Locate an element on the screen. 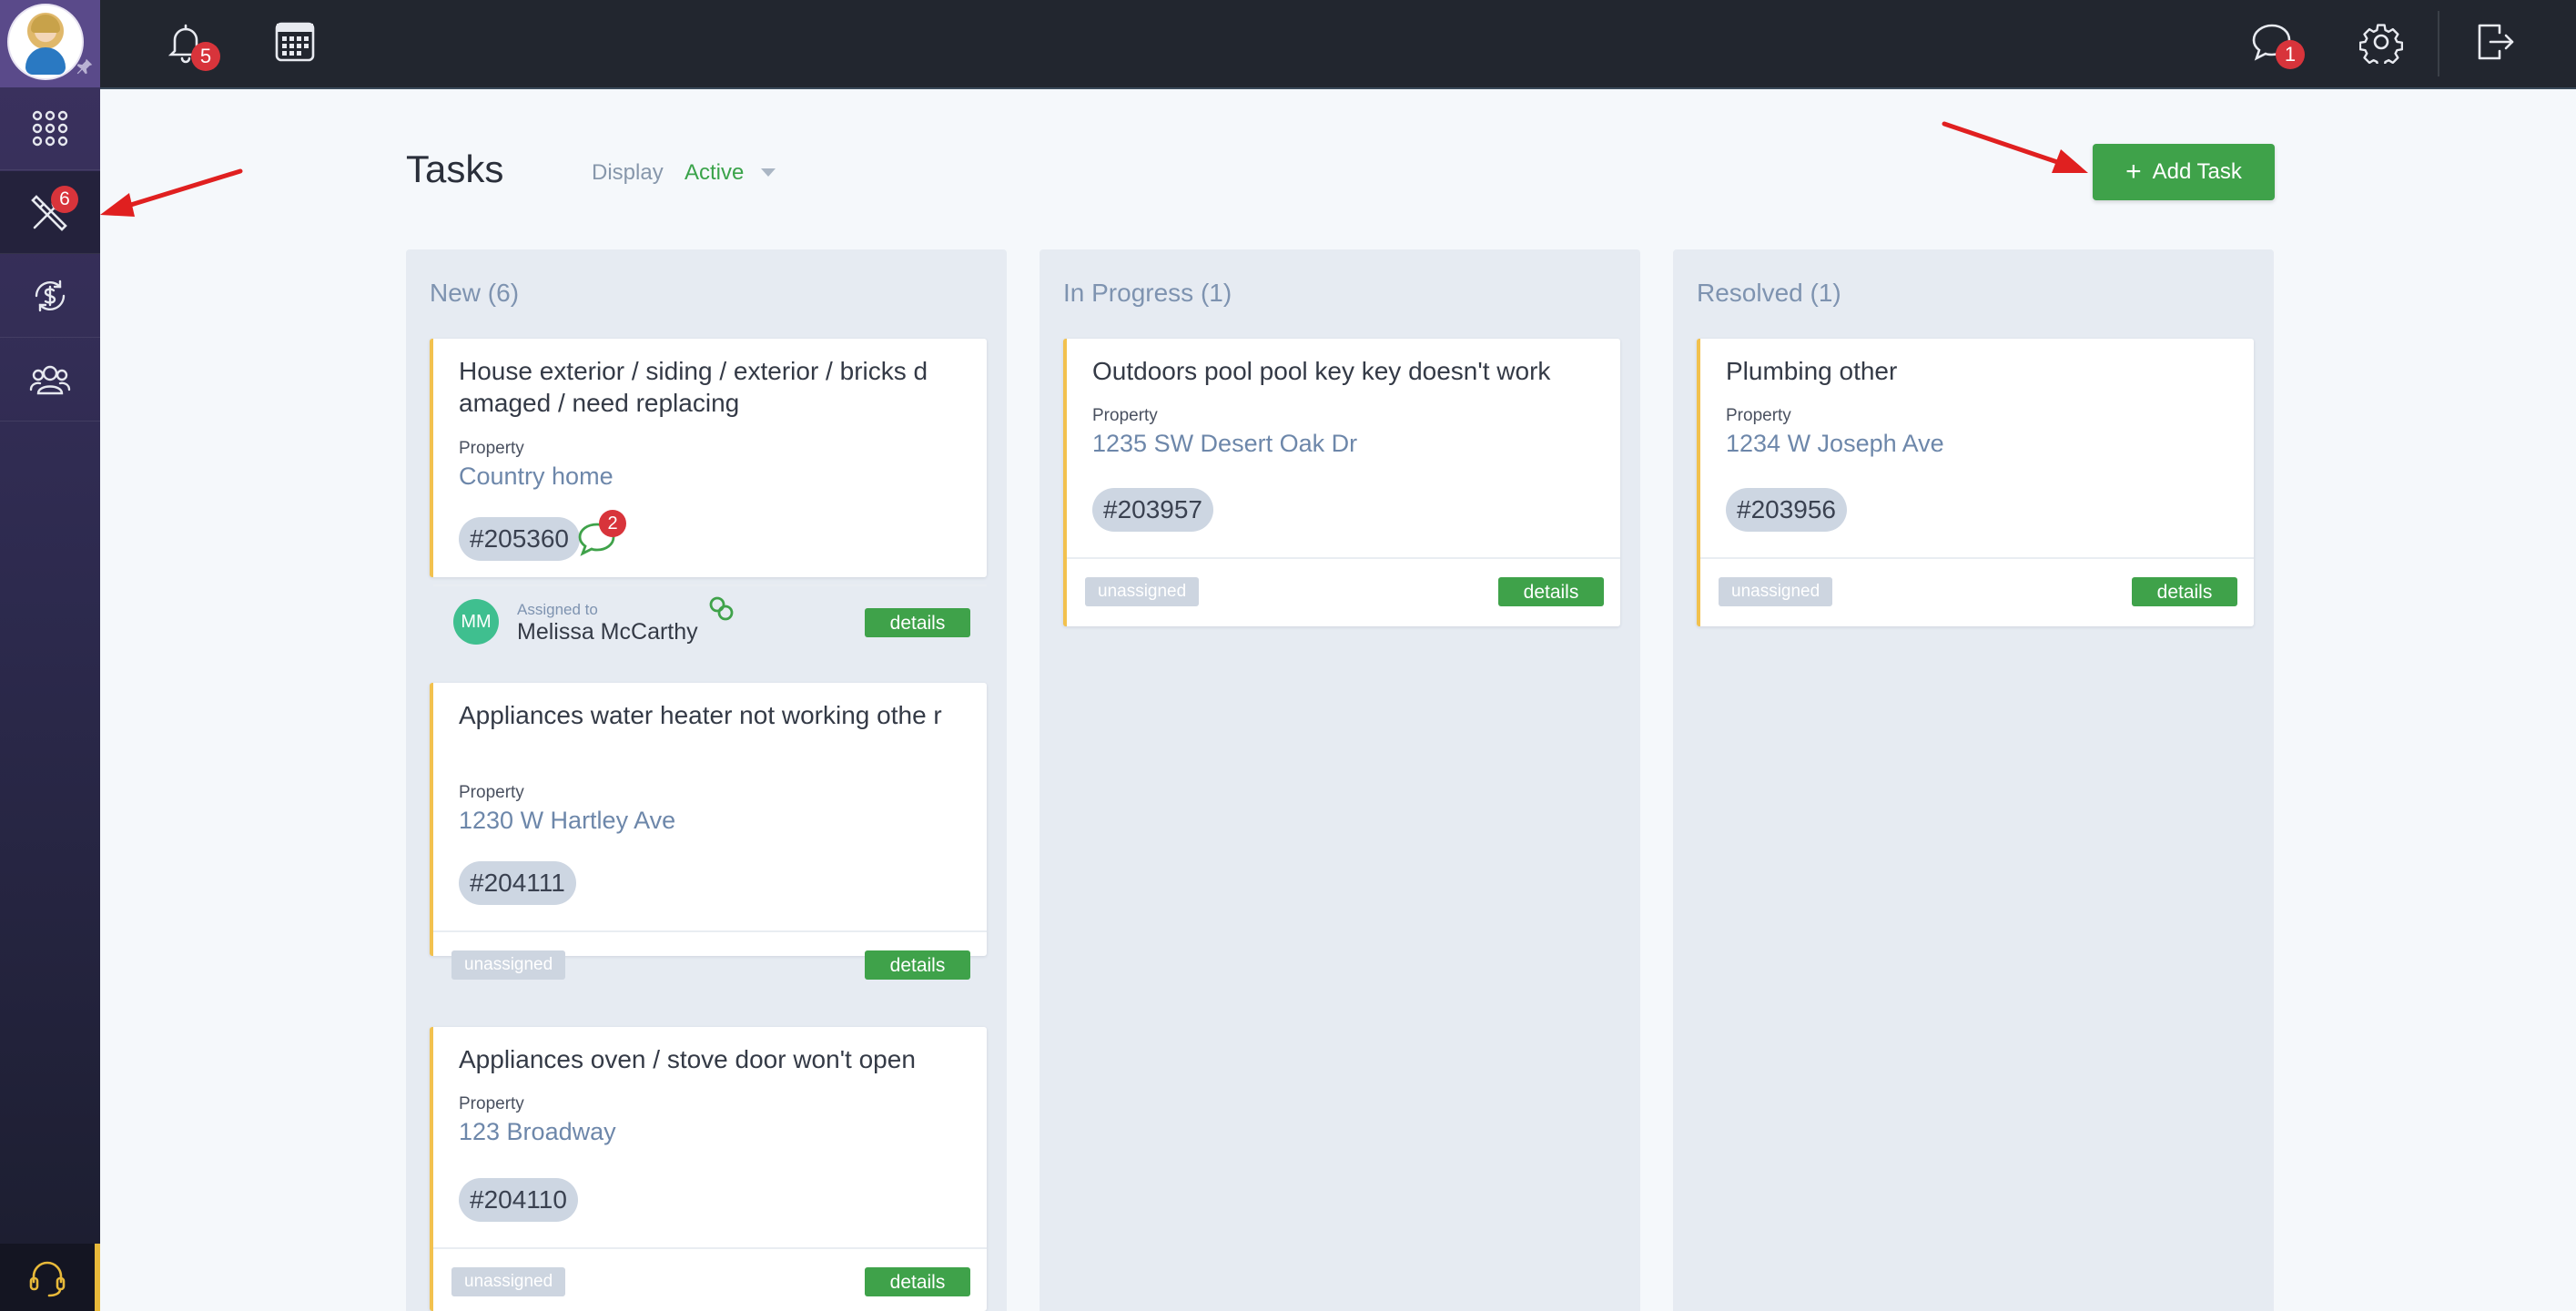 This screenshot has height=1311, width=2576. calendar-button is located at coordinates (294, 41).